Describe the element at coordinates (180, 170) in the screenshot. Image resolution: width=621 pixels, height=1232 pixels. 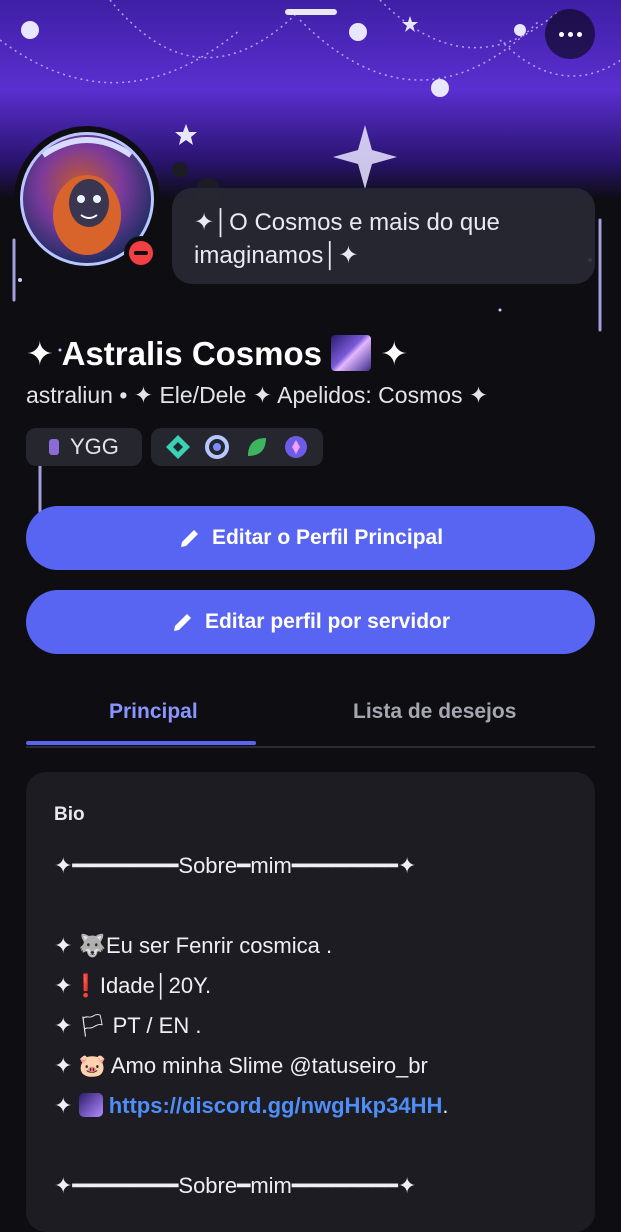
I see `thought-dot` at that location.